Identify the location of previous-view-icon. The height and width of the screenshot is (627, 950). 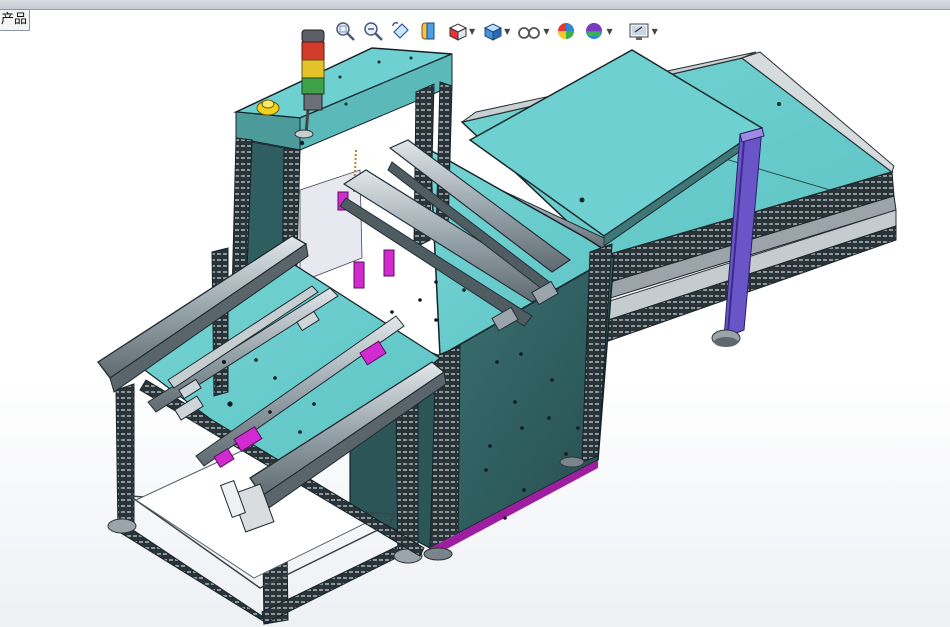
(400, 30).